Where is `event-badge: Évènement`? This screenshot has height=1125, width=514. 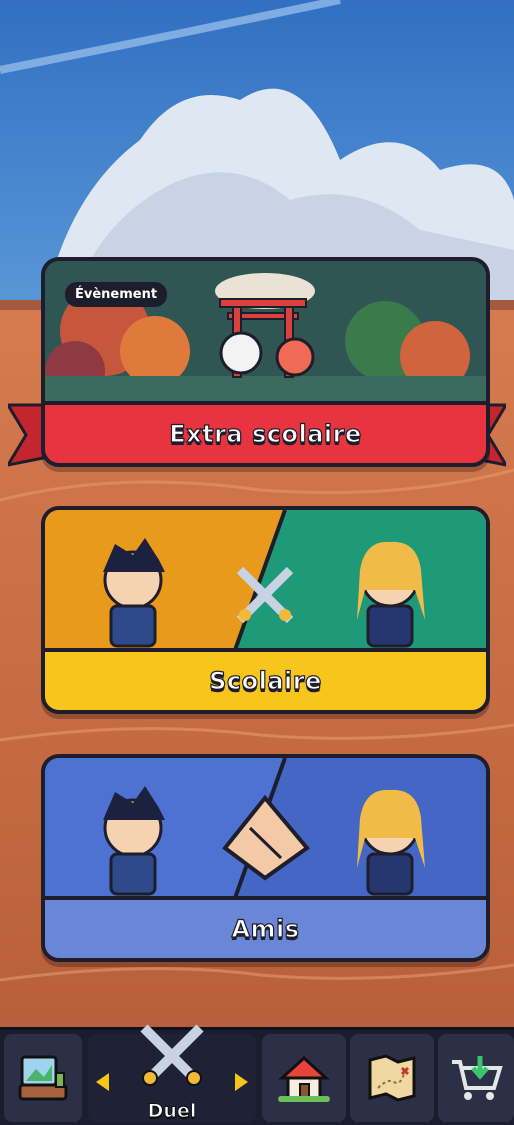
event-badge: Évènement is located at coordinates (116, 294).